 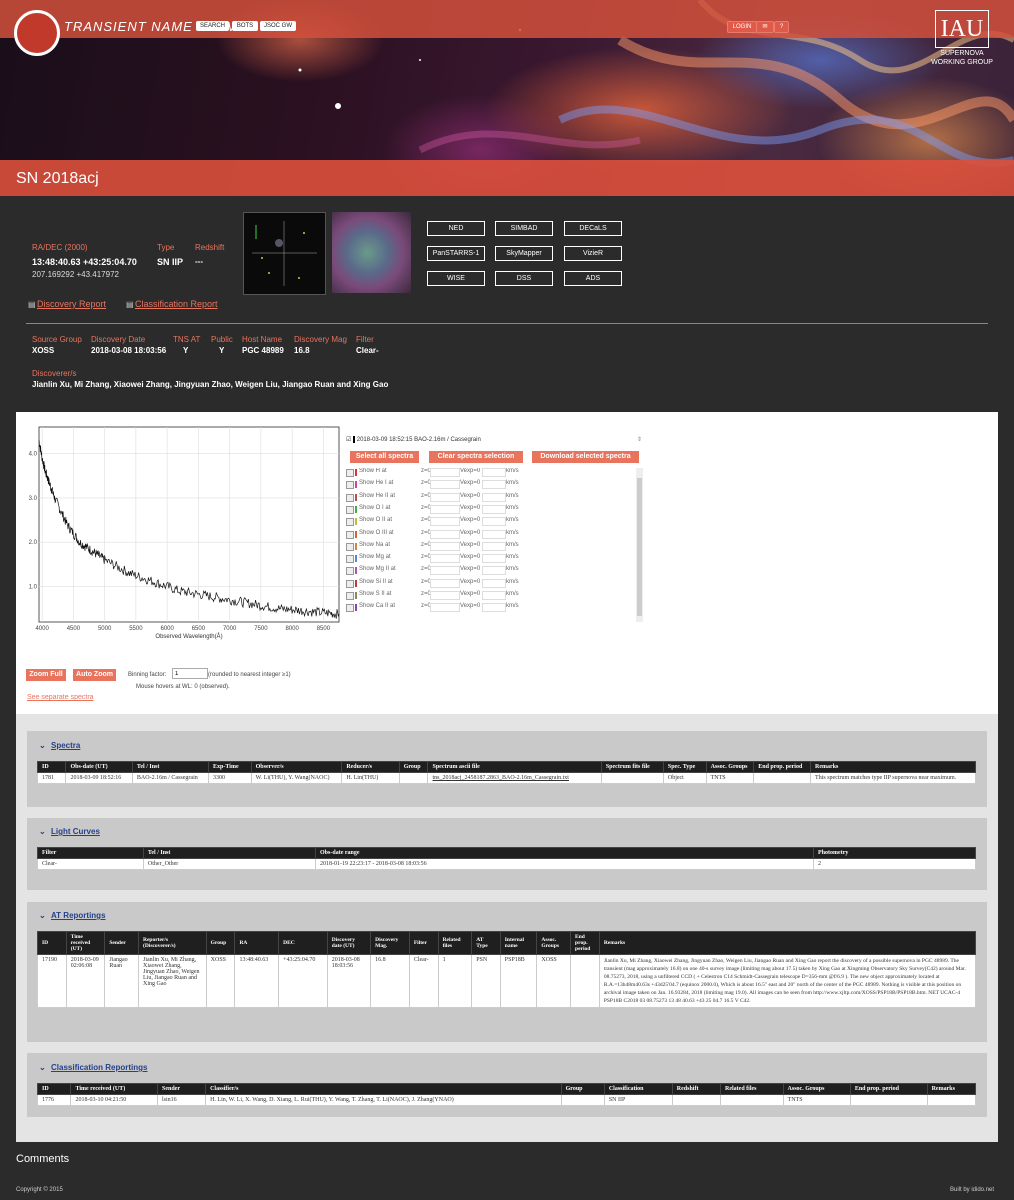 What do you see at coordinates (972, 1190) in the screenshot?
I see `built-by: Built by idido.net` at bounding box center [972, 1190].